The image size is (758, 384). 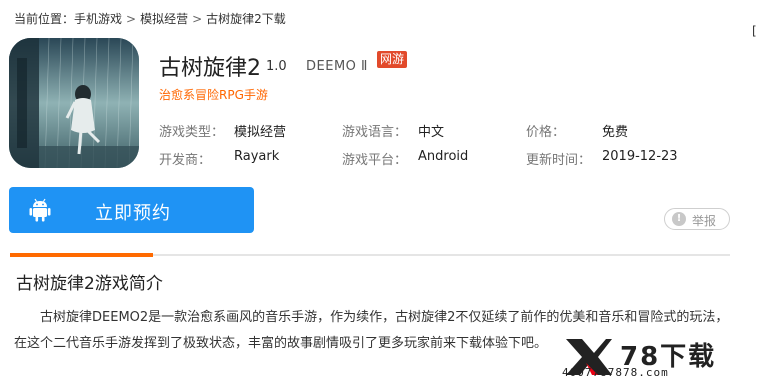 I want to click on info-platform-label: 游戏平台：, so click(x=375, y=160).